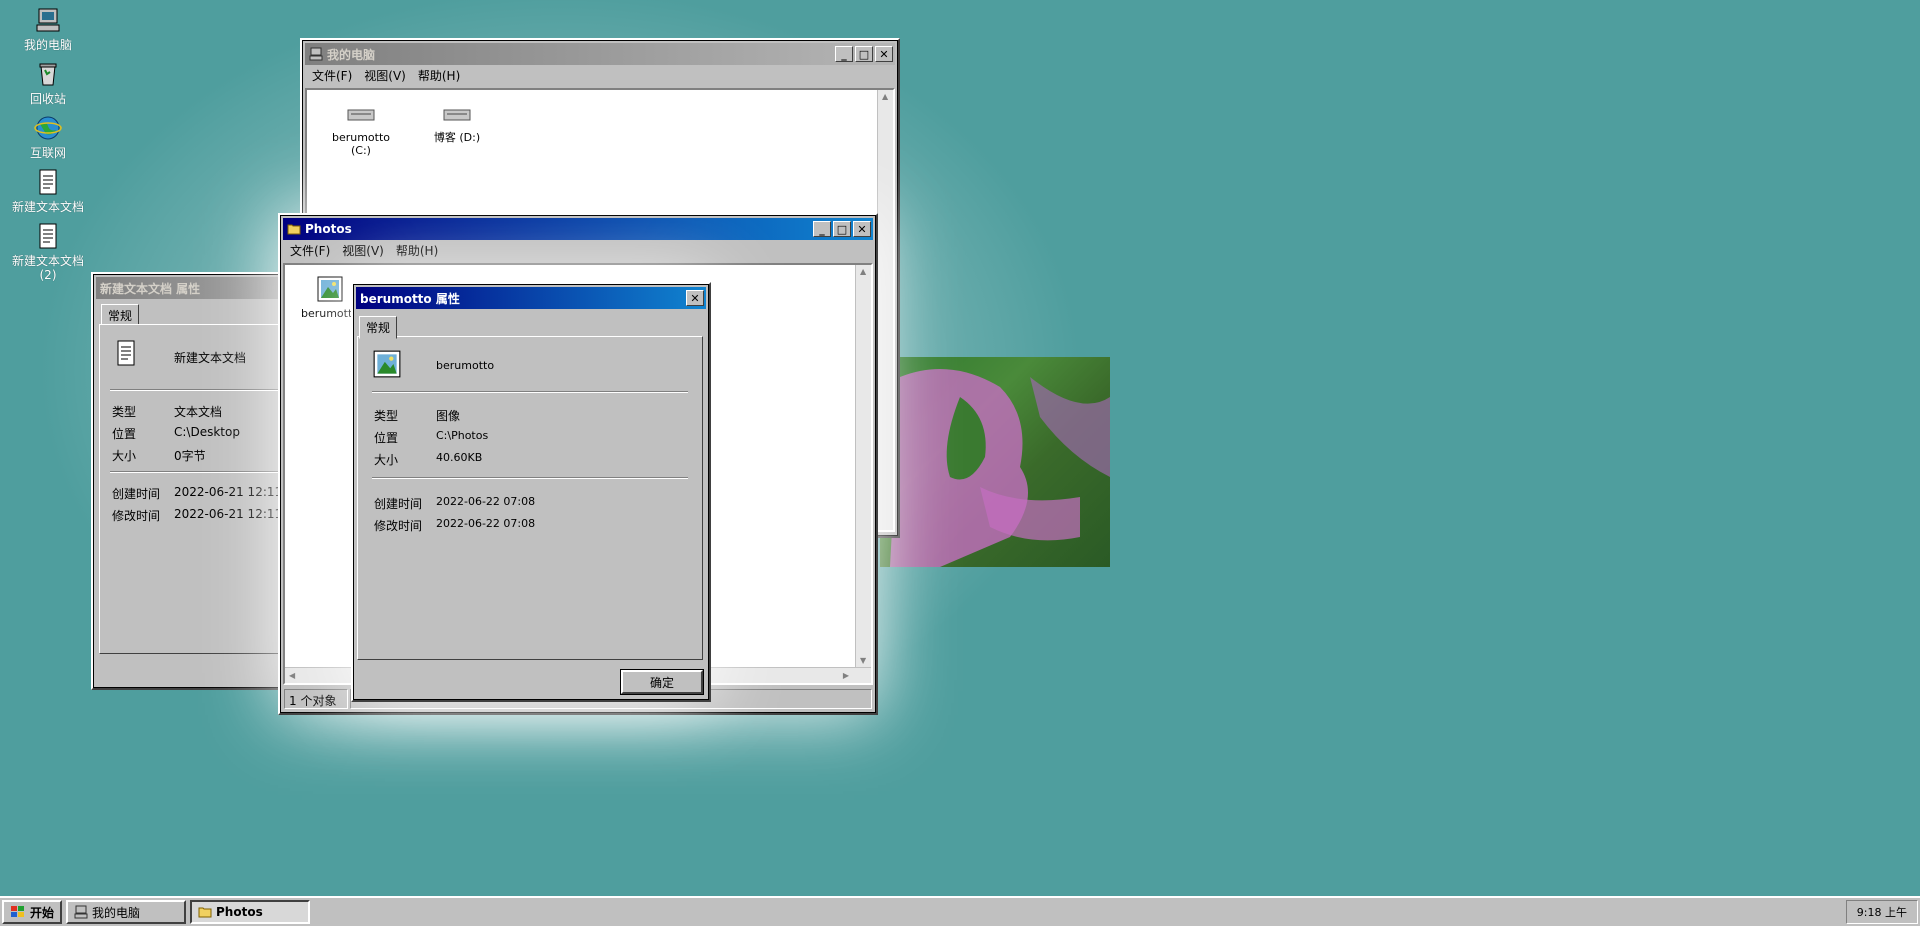  What do you see at coordinates (328, 229) in the screenshot?
I see `window-title: Photos` at bounding box center [328, 229].